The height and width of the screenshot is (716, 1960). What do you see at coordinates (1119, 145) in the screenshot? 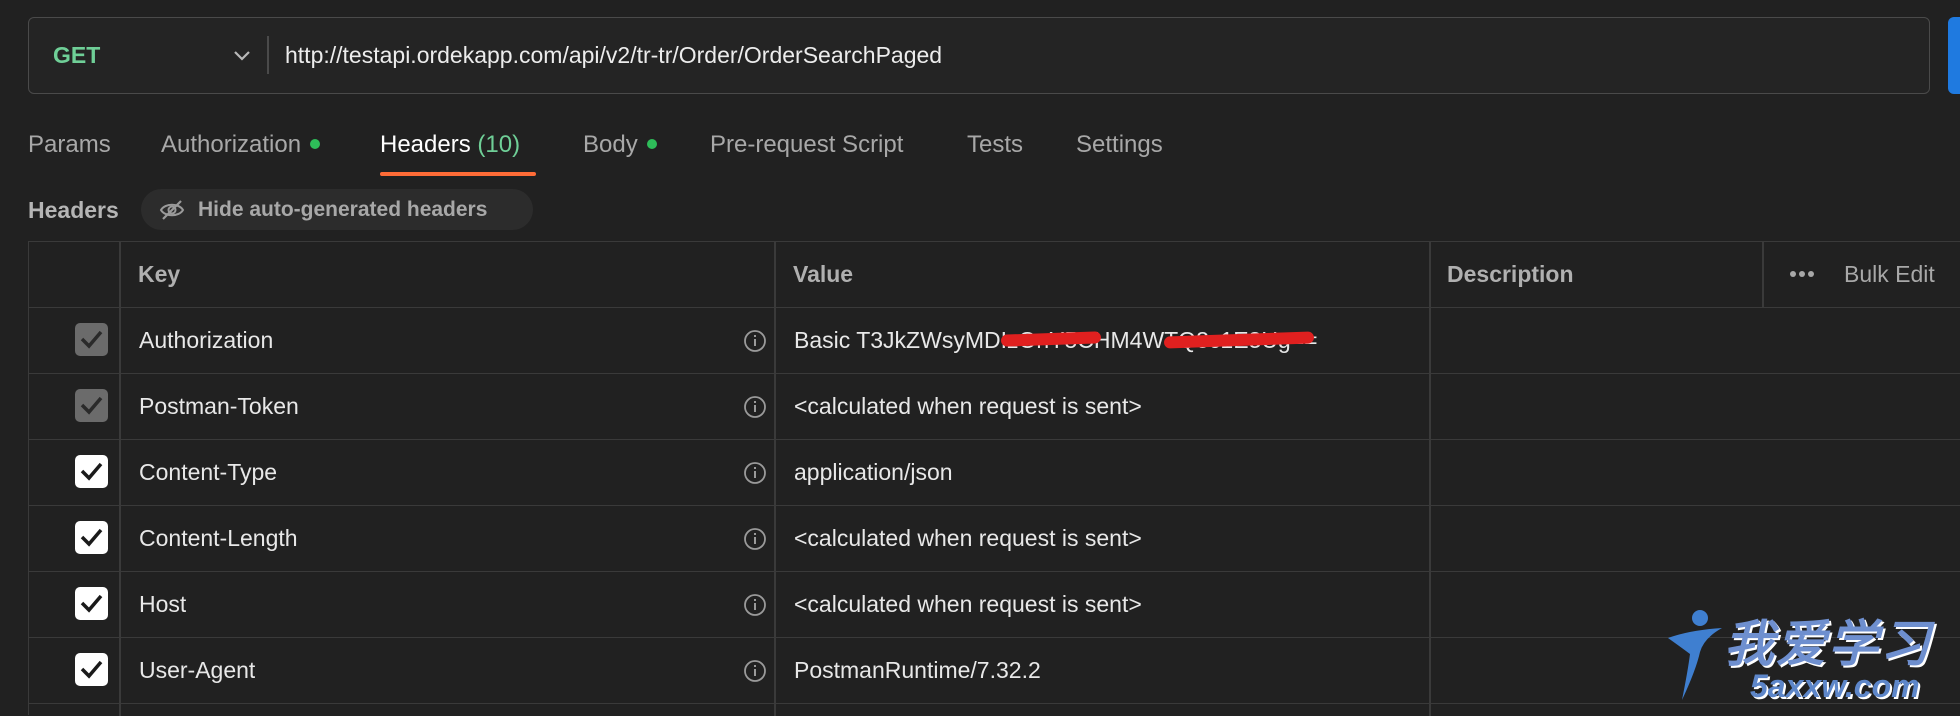
I see `tab-settings: Settings` at bounding box center [1119, 145].